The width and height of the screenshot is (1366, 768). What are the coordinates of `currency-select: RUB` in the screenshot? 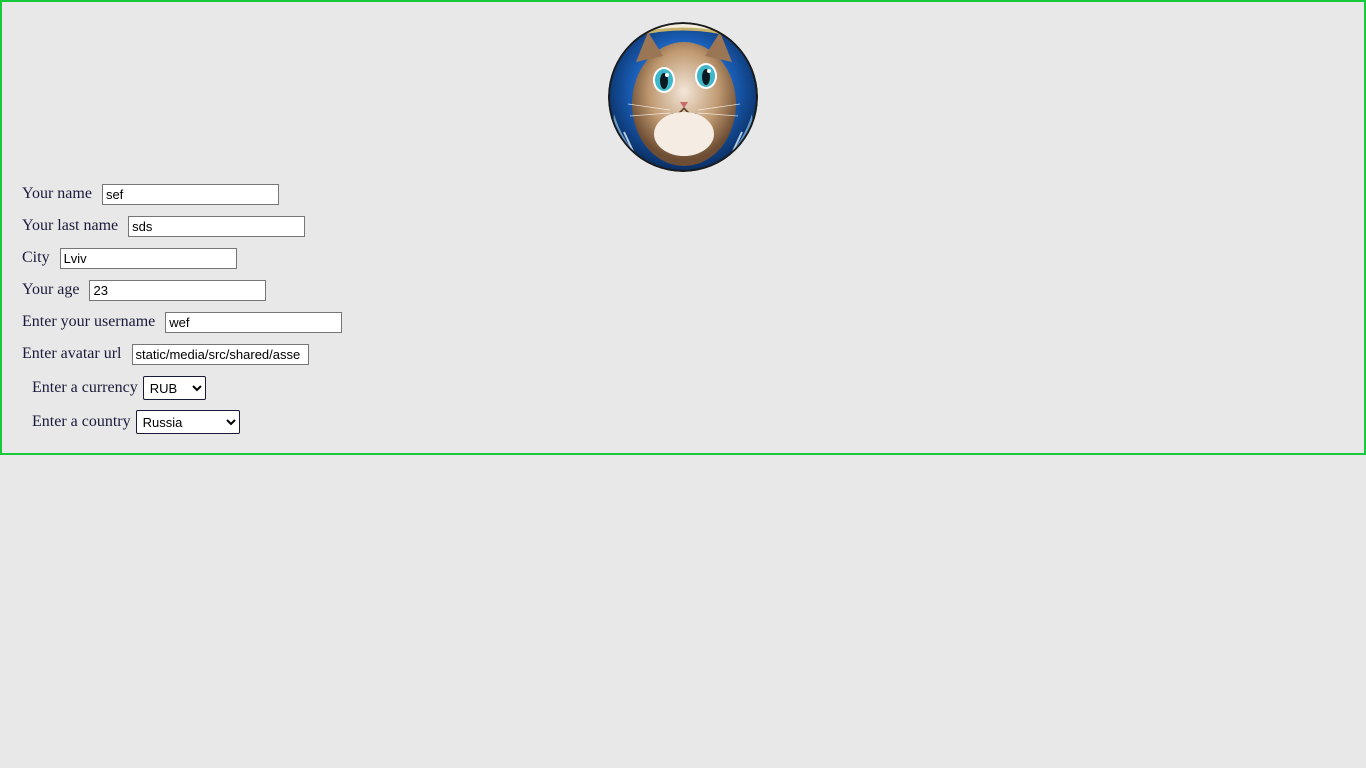 It's located at (174, 388).